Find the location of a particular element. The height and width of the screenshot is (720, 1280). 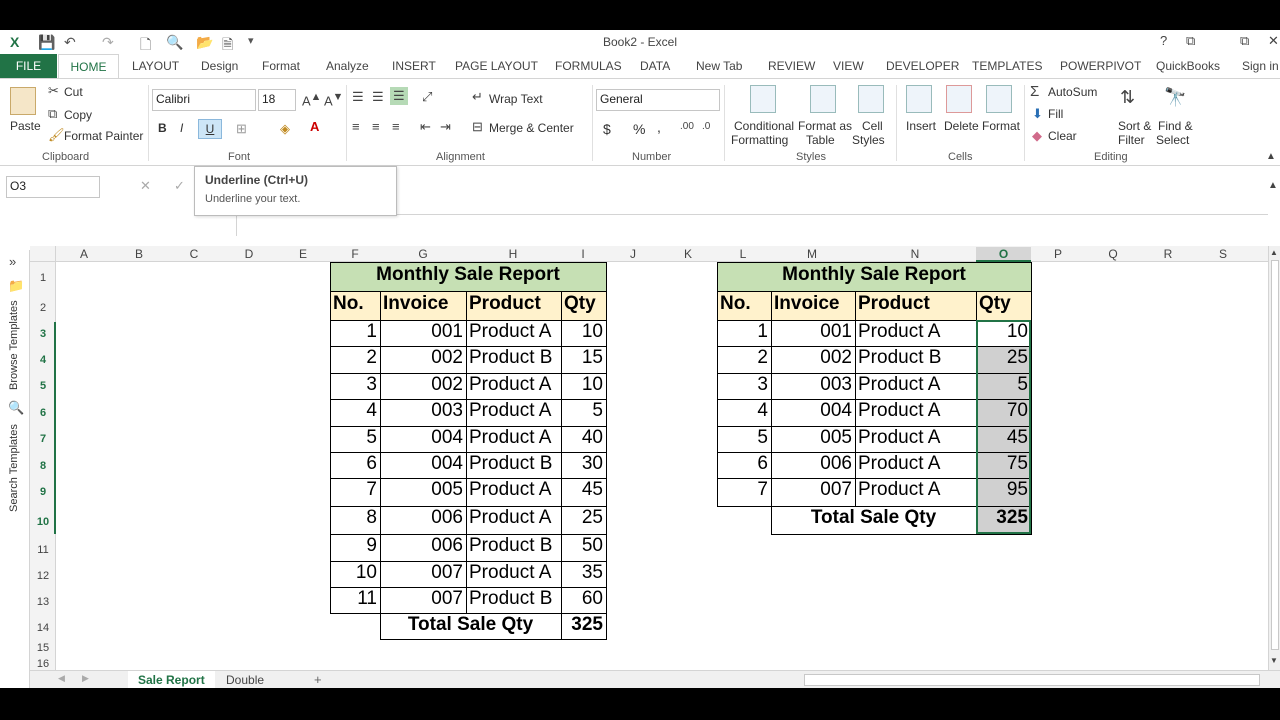

table2-cell: 3 is located at coordinates (744, 386).